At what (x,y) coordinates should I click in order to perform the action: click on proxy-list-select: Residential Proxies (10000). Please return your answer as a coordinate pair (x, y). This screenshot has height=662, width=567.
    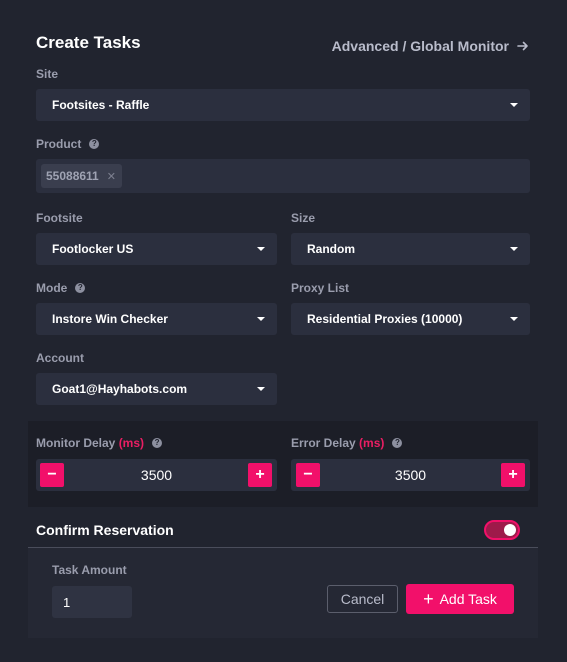
    Looking at the image, I should click on (410, 319).